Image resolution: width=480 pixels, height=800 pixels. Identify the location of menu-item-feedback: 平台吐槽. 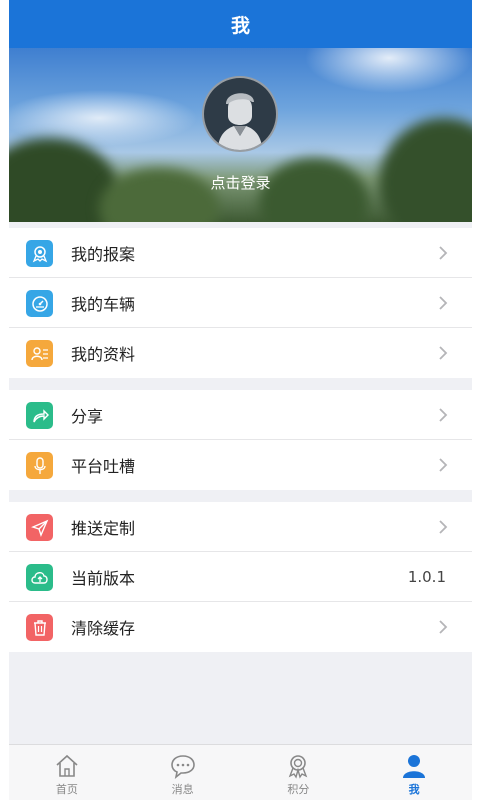
(240, 465).